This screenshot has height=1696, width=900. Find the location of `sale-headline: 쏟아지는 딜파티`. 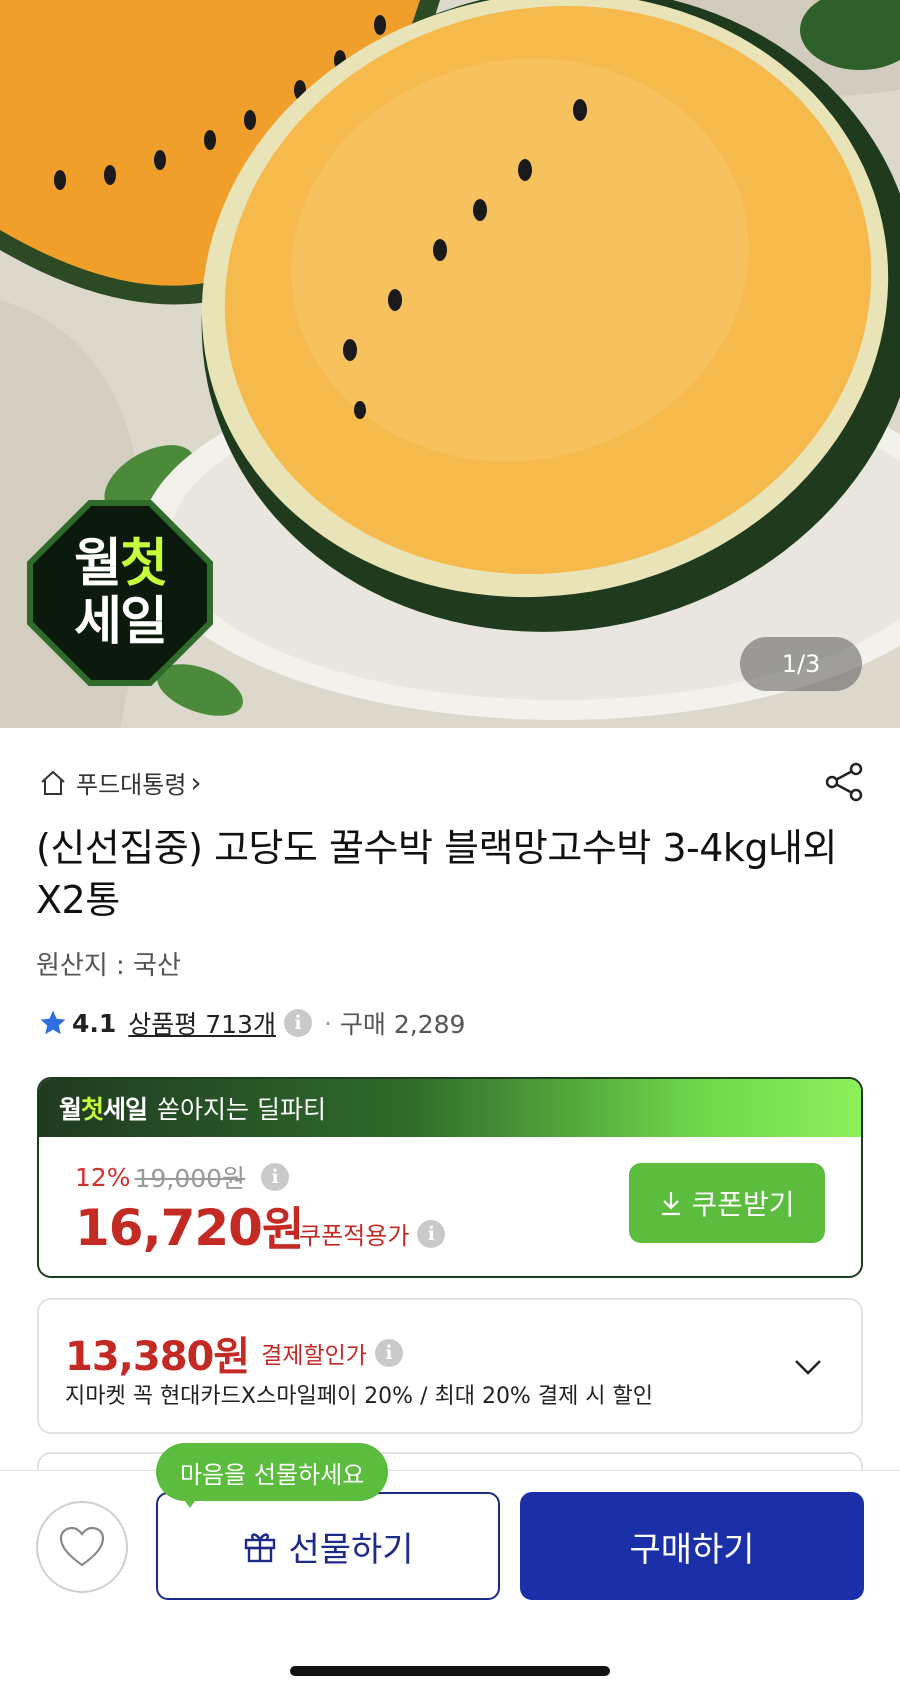

sale-headline: 쏟아지는 딜파티 is located at coordinates (241, 1109).